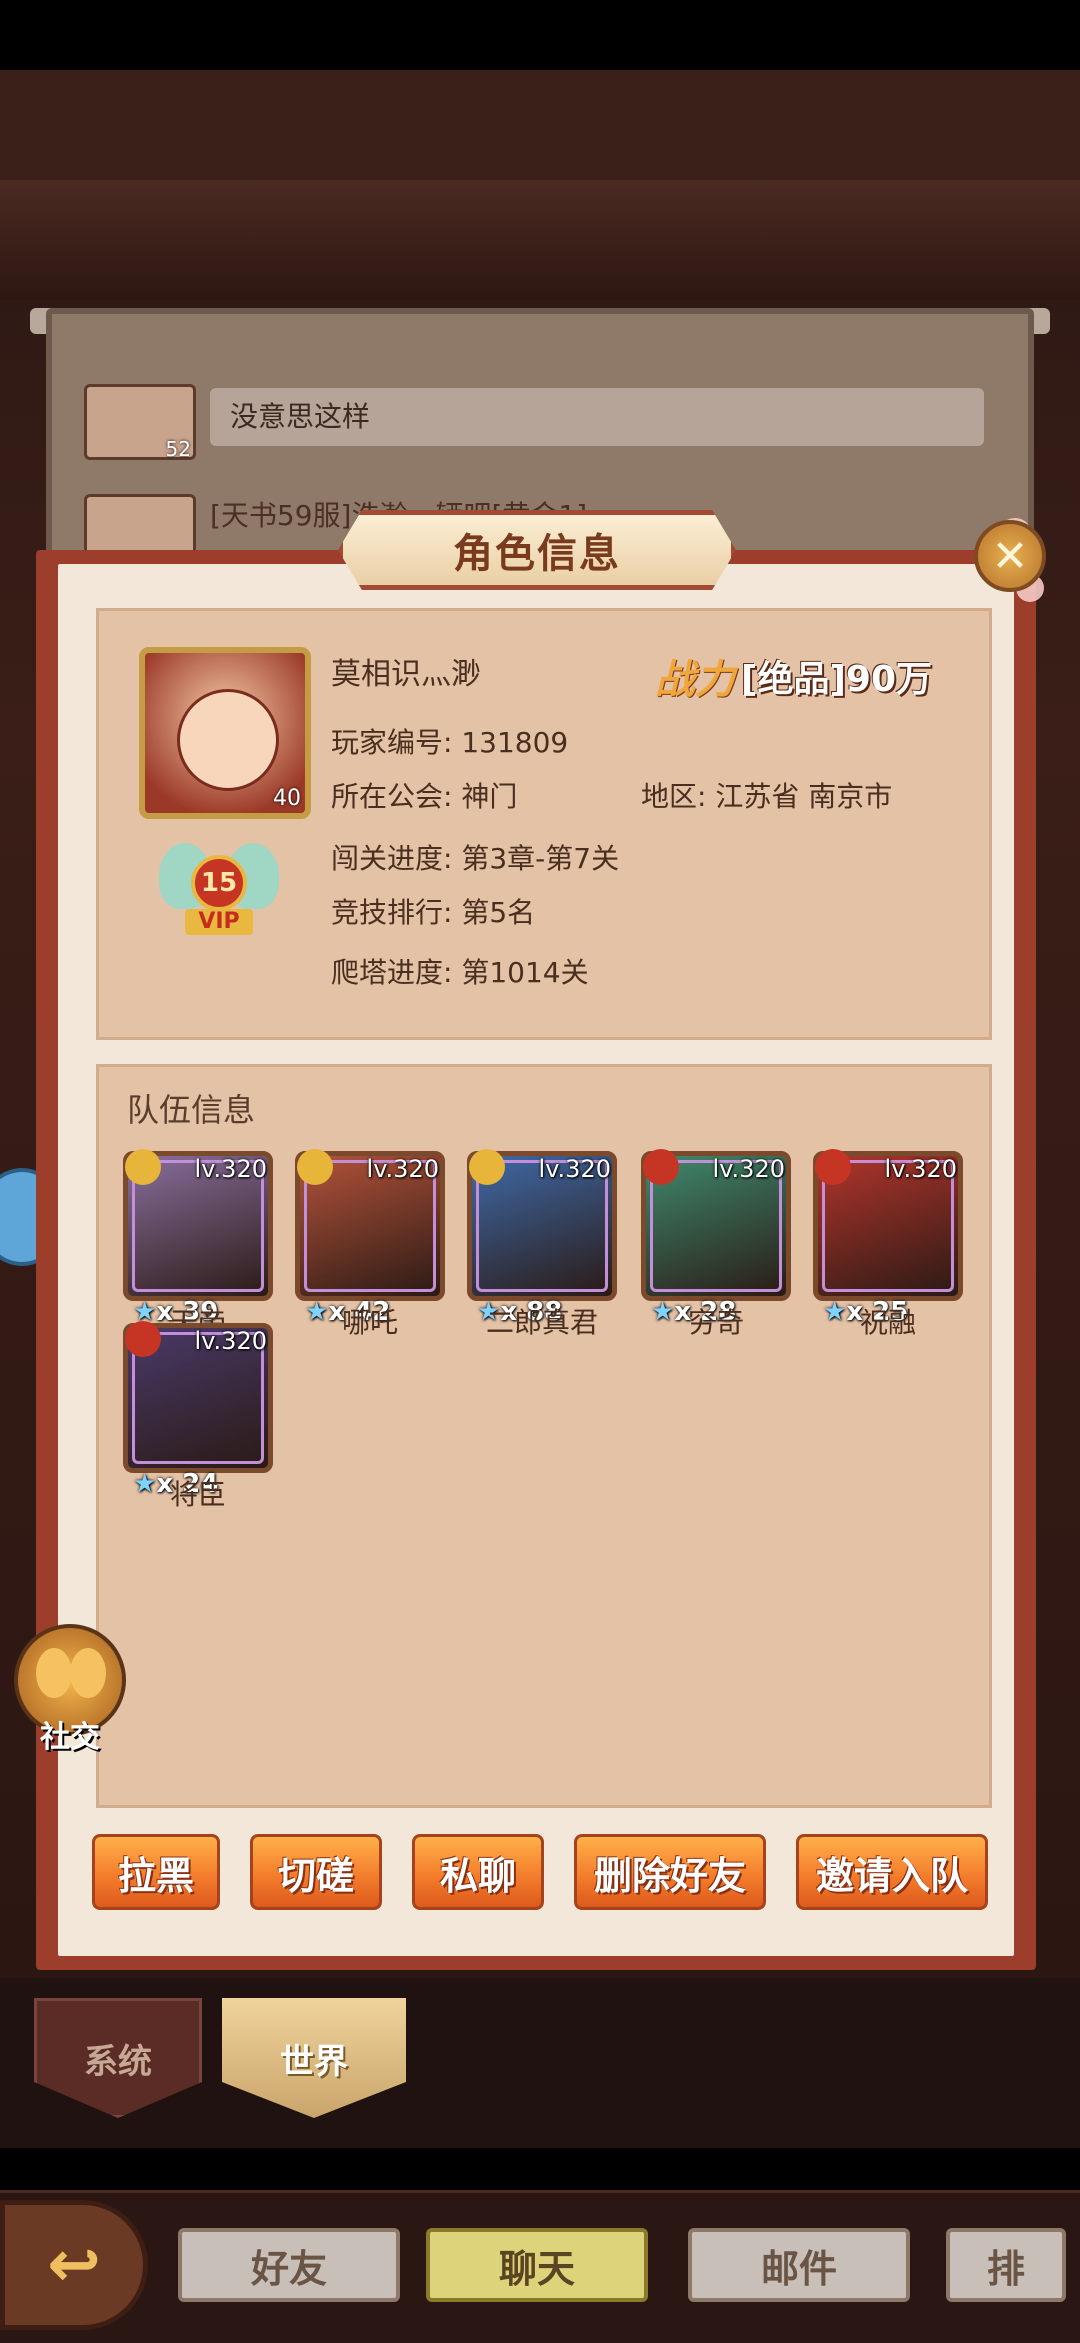 Image resolution: width=1080 pixels, height=2343 pixels. Describe the element at coordinates (541, 1322) in the screenshot. I see `hero-name: 二郎真君` at that location.